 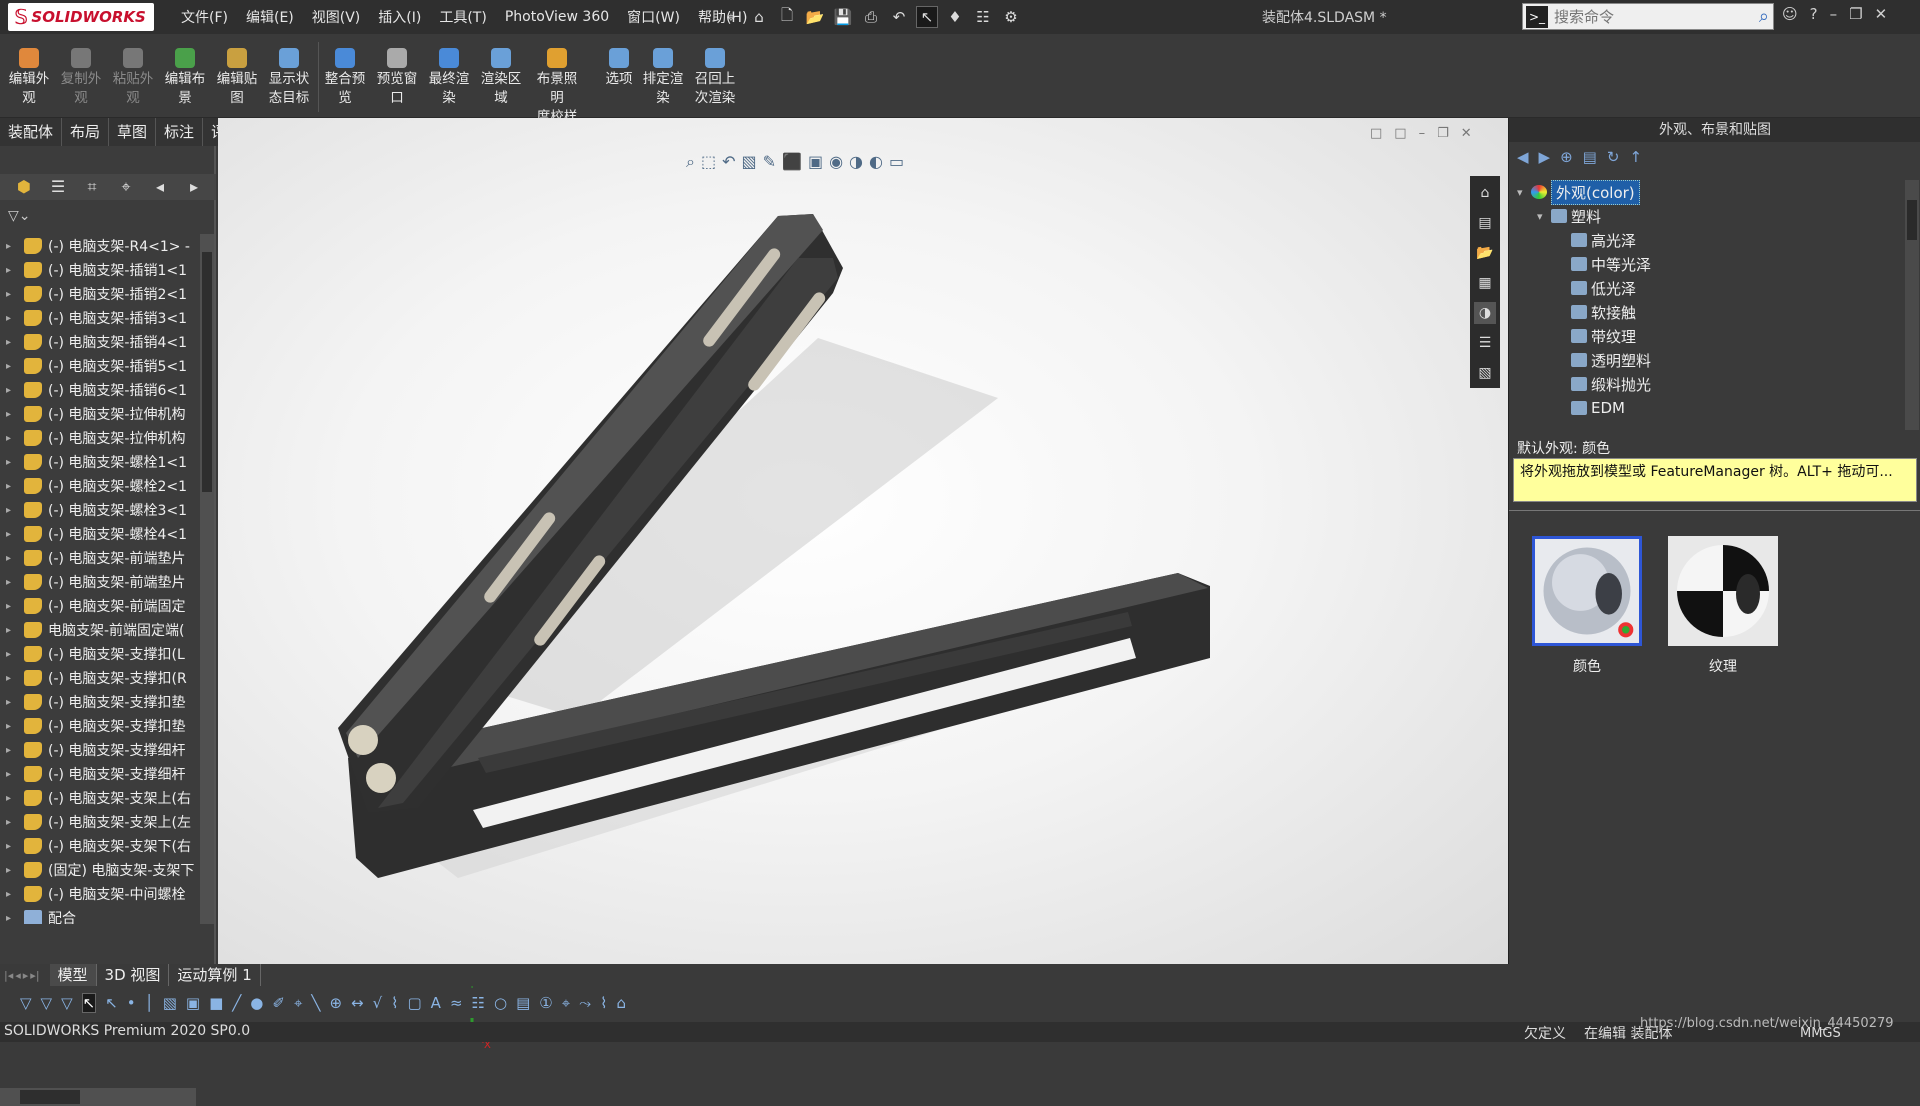 I want to click on configuration-icon: ⌗, so click(x=92, y=187).